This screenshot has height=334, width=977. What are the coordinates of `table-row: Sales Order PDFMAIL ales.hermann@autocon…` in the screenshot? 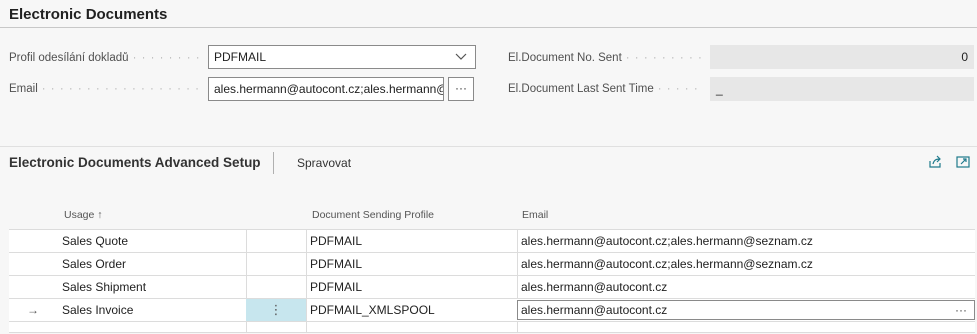 It's located at (492, 263).